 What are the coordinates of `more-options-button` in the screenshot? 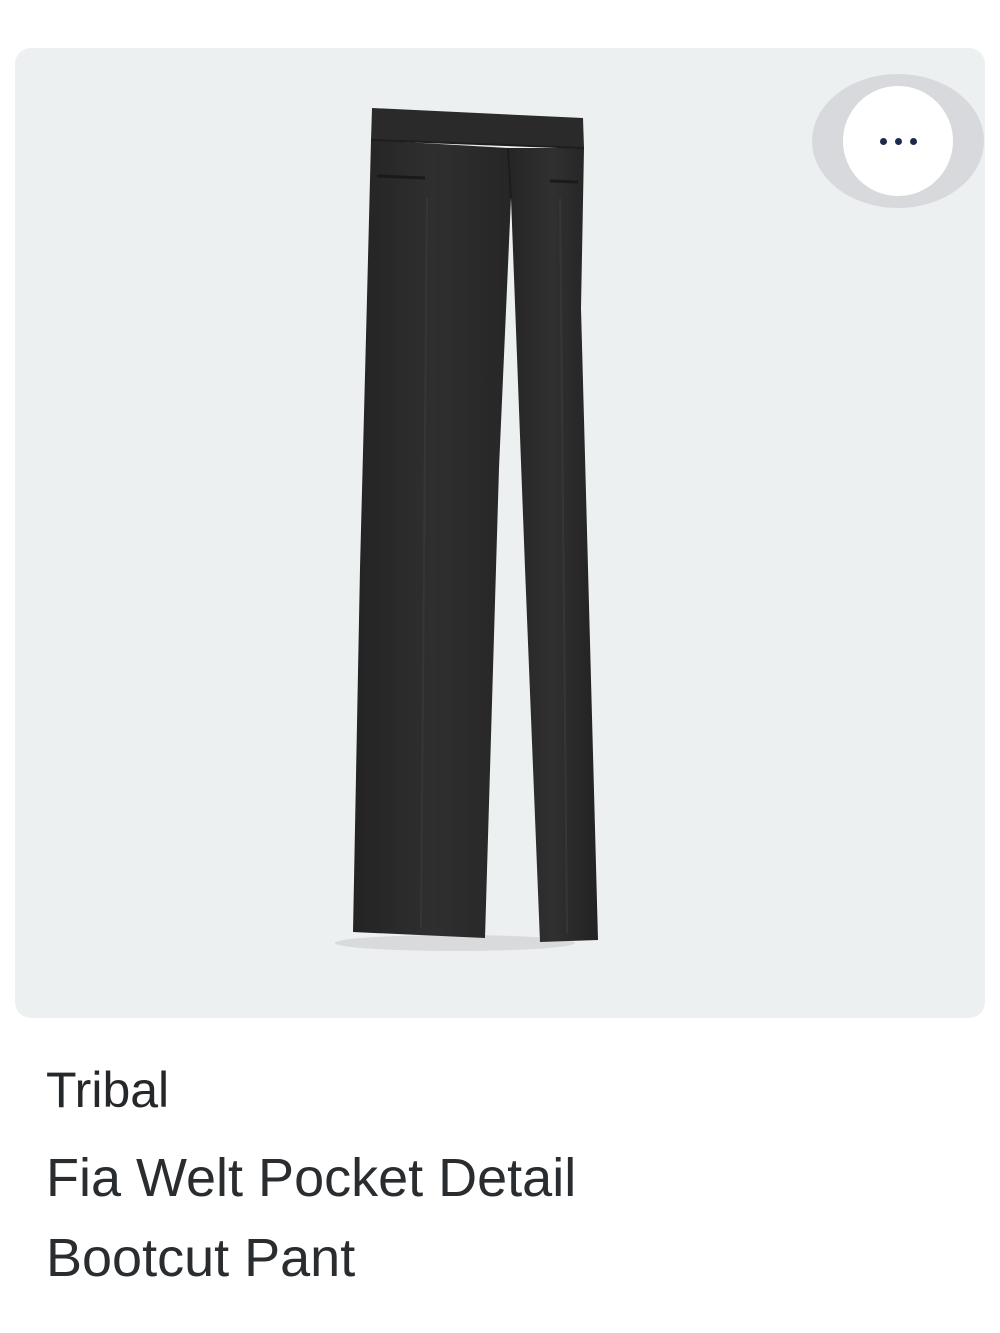 It's located at (898, 141).